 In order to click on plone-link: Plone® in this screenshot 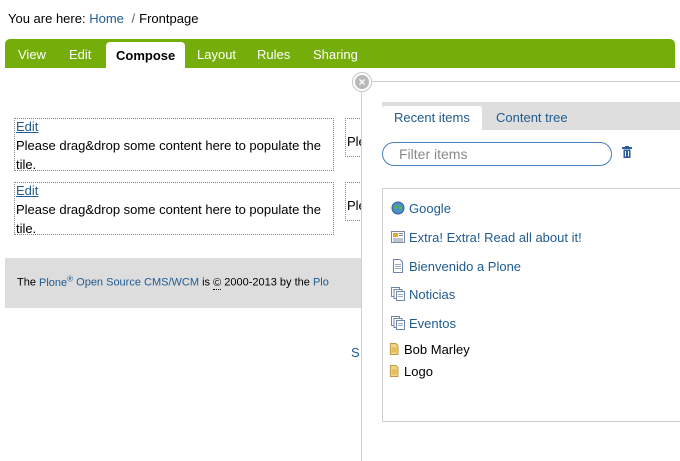, I will do `click(56, 281)`.